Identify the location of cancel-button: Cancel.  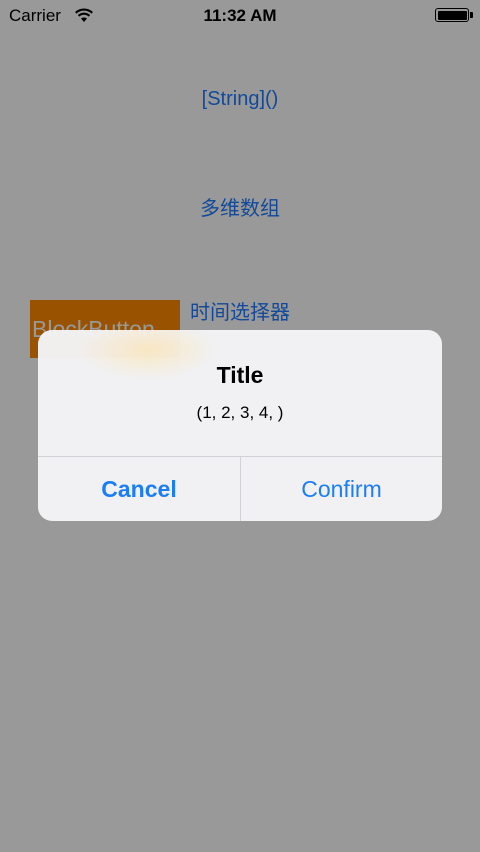
(139, 489).